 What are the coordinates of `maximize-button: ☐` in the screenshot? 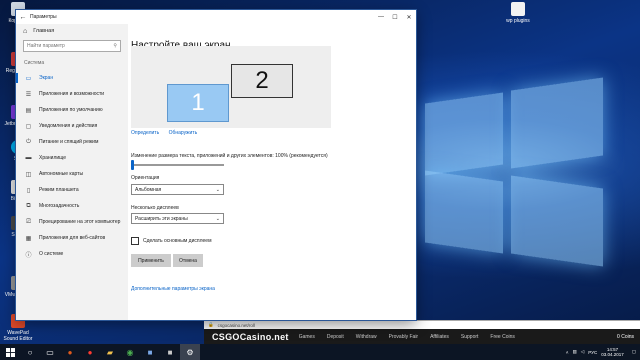 It's located at (395, 17).